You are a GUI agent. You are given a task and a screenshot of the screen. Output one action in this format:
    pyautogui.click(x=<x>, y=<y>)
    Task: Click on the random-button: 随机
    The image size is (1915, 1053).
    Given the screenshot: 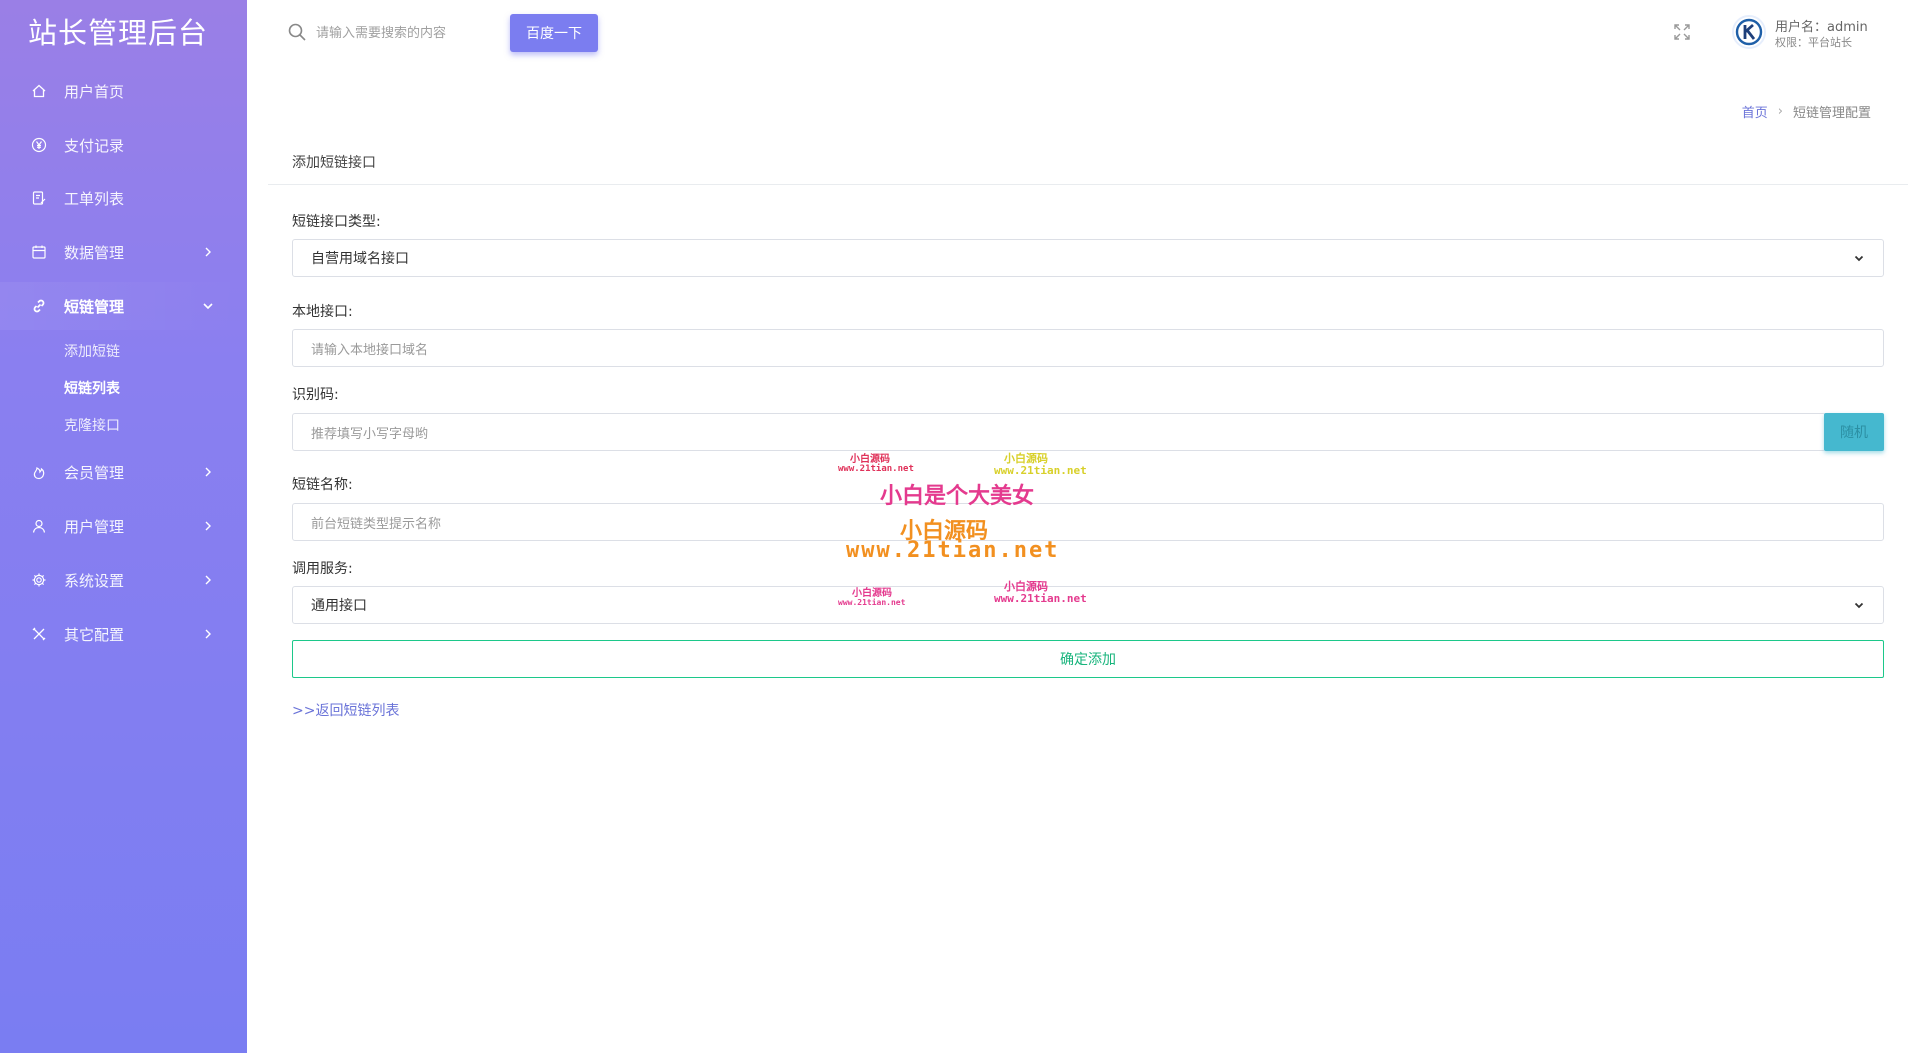 What is the action you would take?
    pyautogui.click(x=1854, y=432)
    